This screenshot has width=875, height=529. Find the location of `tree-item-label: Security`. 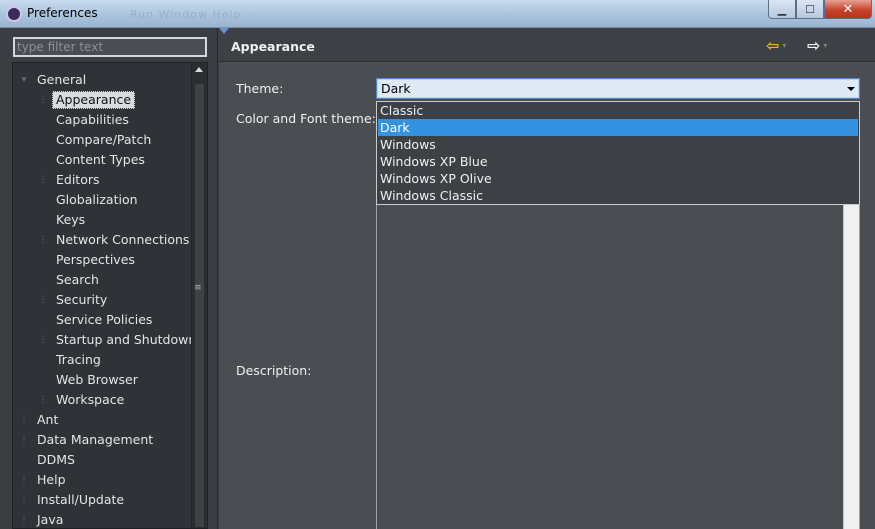

tree-item-label: Security is located at coordinates (82, 299).